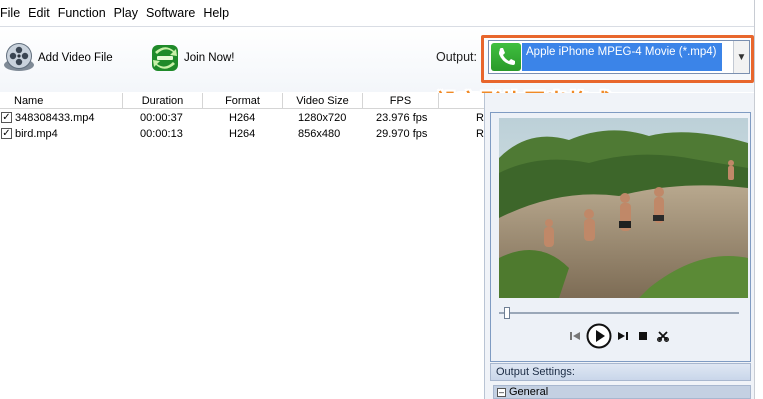  I want to click on output-format-select: Apple iPhone MPEG-4 Movie (*.mp4) ▼, so click(619, 57).